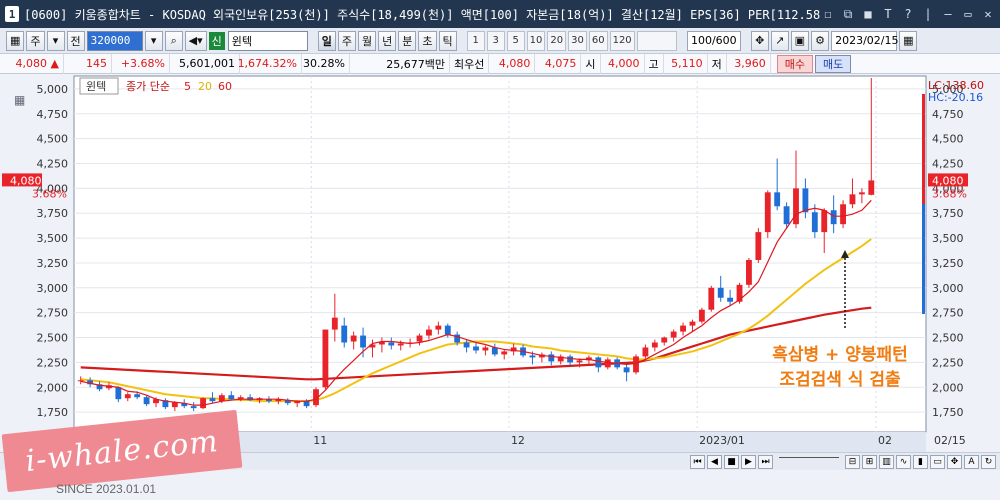  I want to click on code-dropdown-icon: ▾, so click(153, 40).